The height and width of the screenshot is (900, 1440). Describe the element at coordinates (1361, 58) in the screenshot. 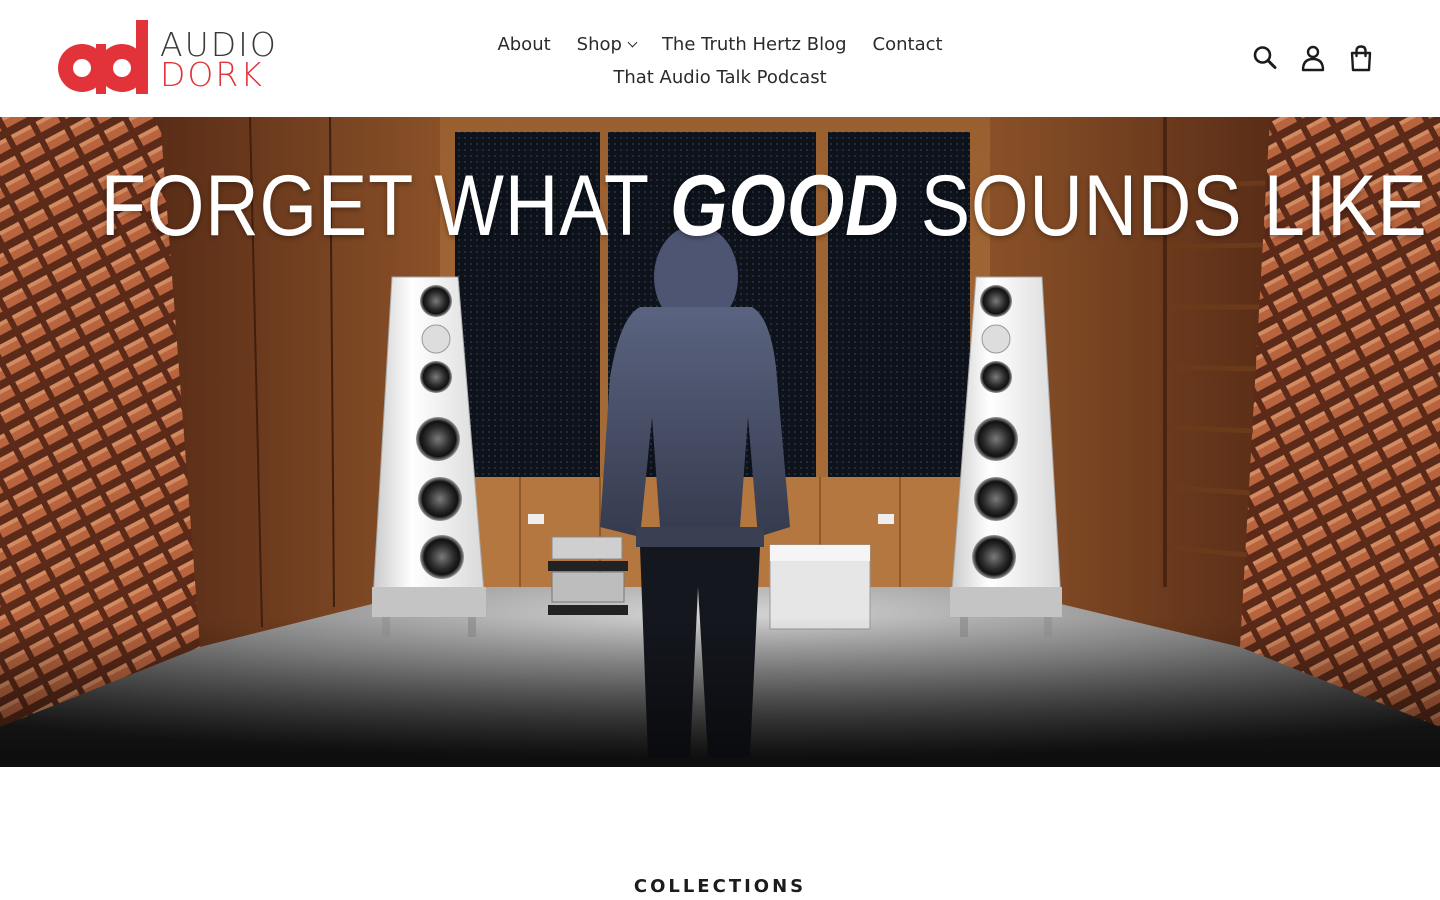

I see `cart-icon` at that location.